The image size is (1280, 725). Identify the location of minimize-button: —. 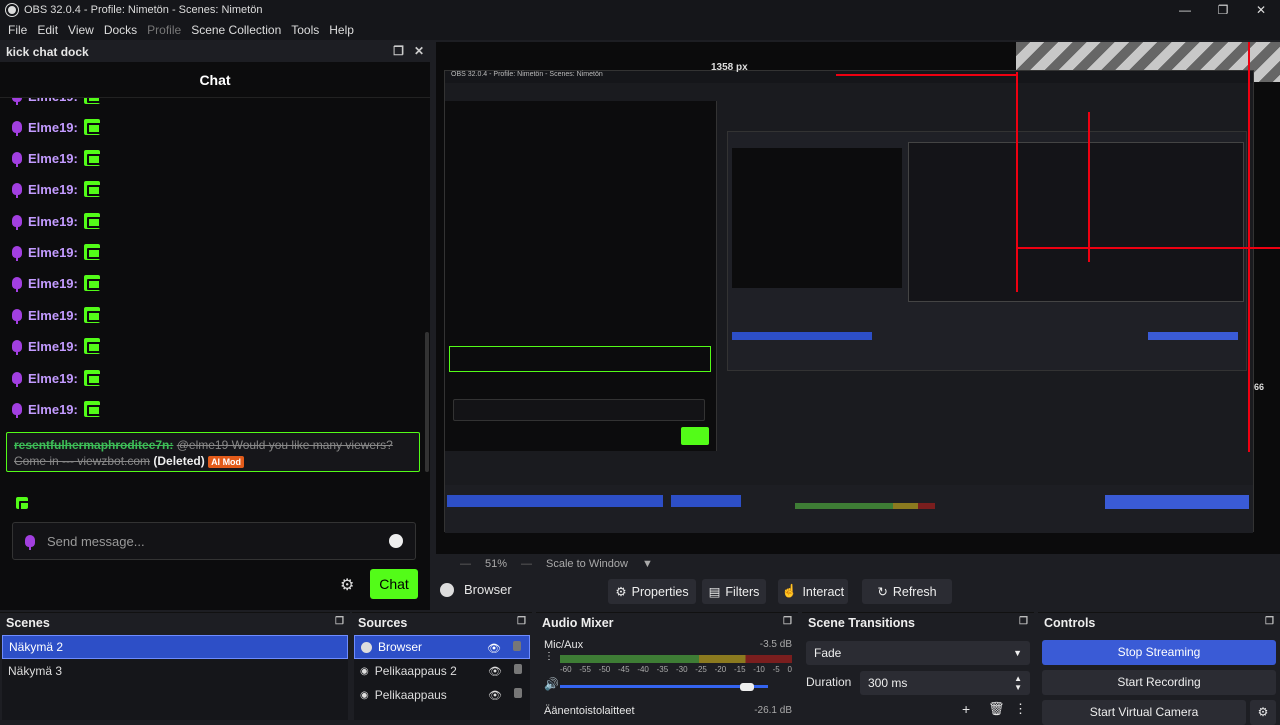
(1185, 10).